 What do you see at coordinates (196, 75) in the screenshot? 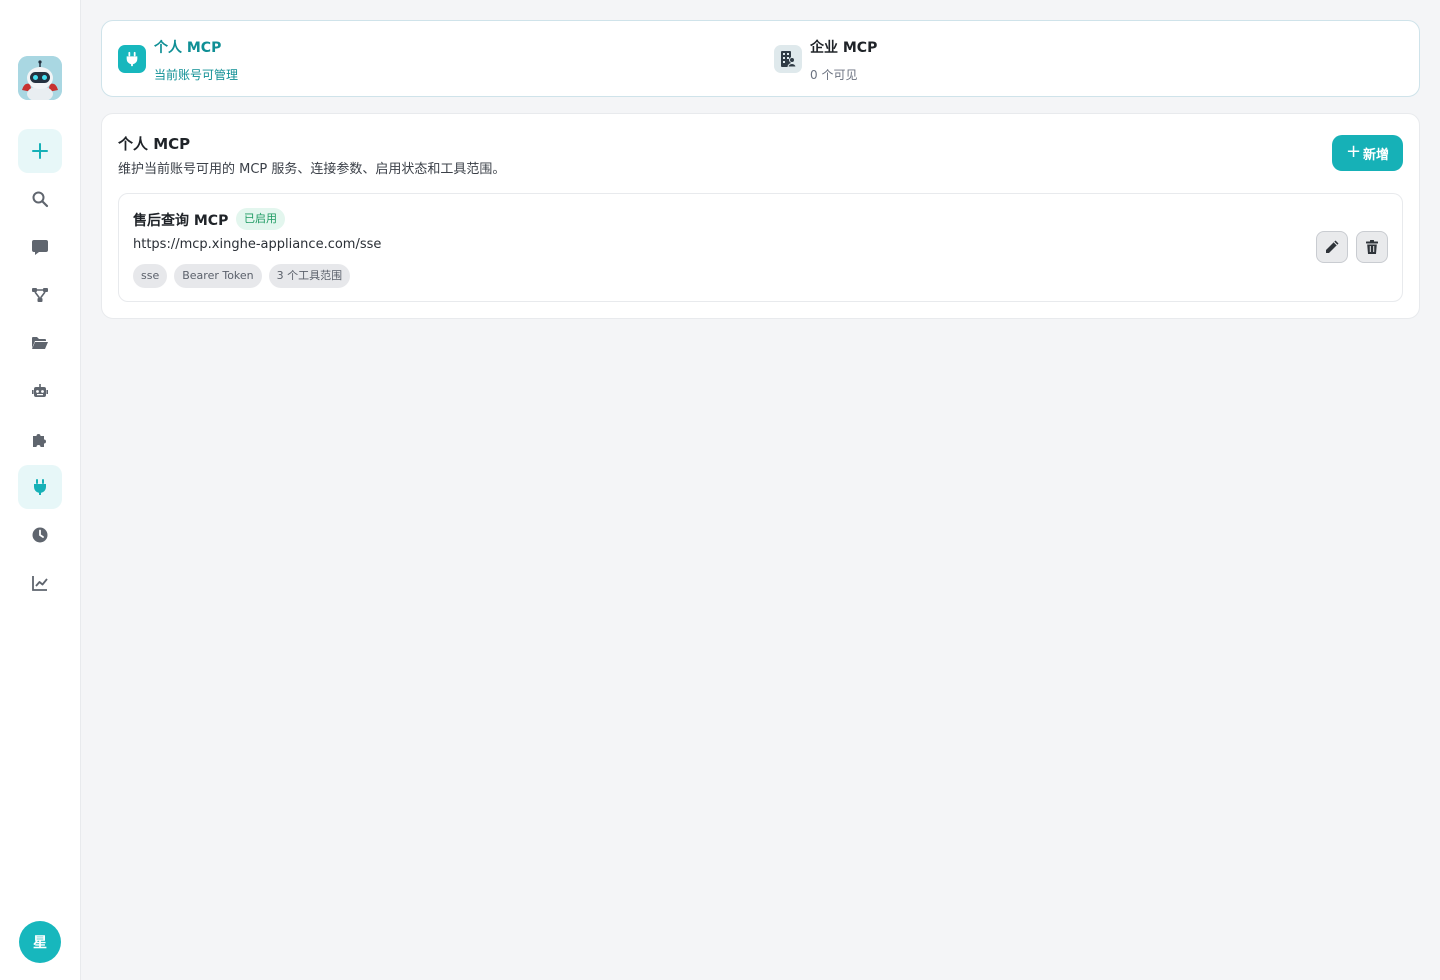
I see `personal-mcp-subtitle: 当前账号可管理` at bounding box center [196, 75].